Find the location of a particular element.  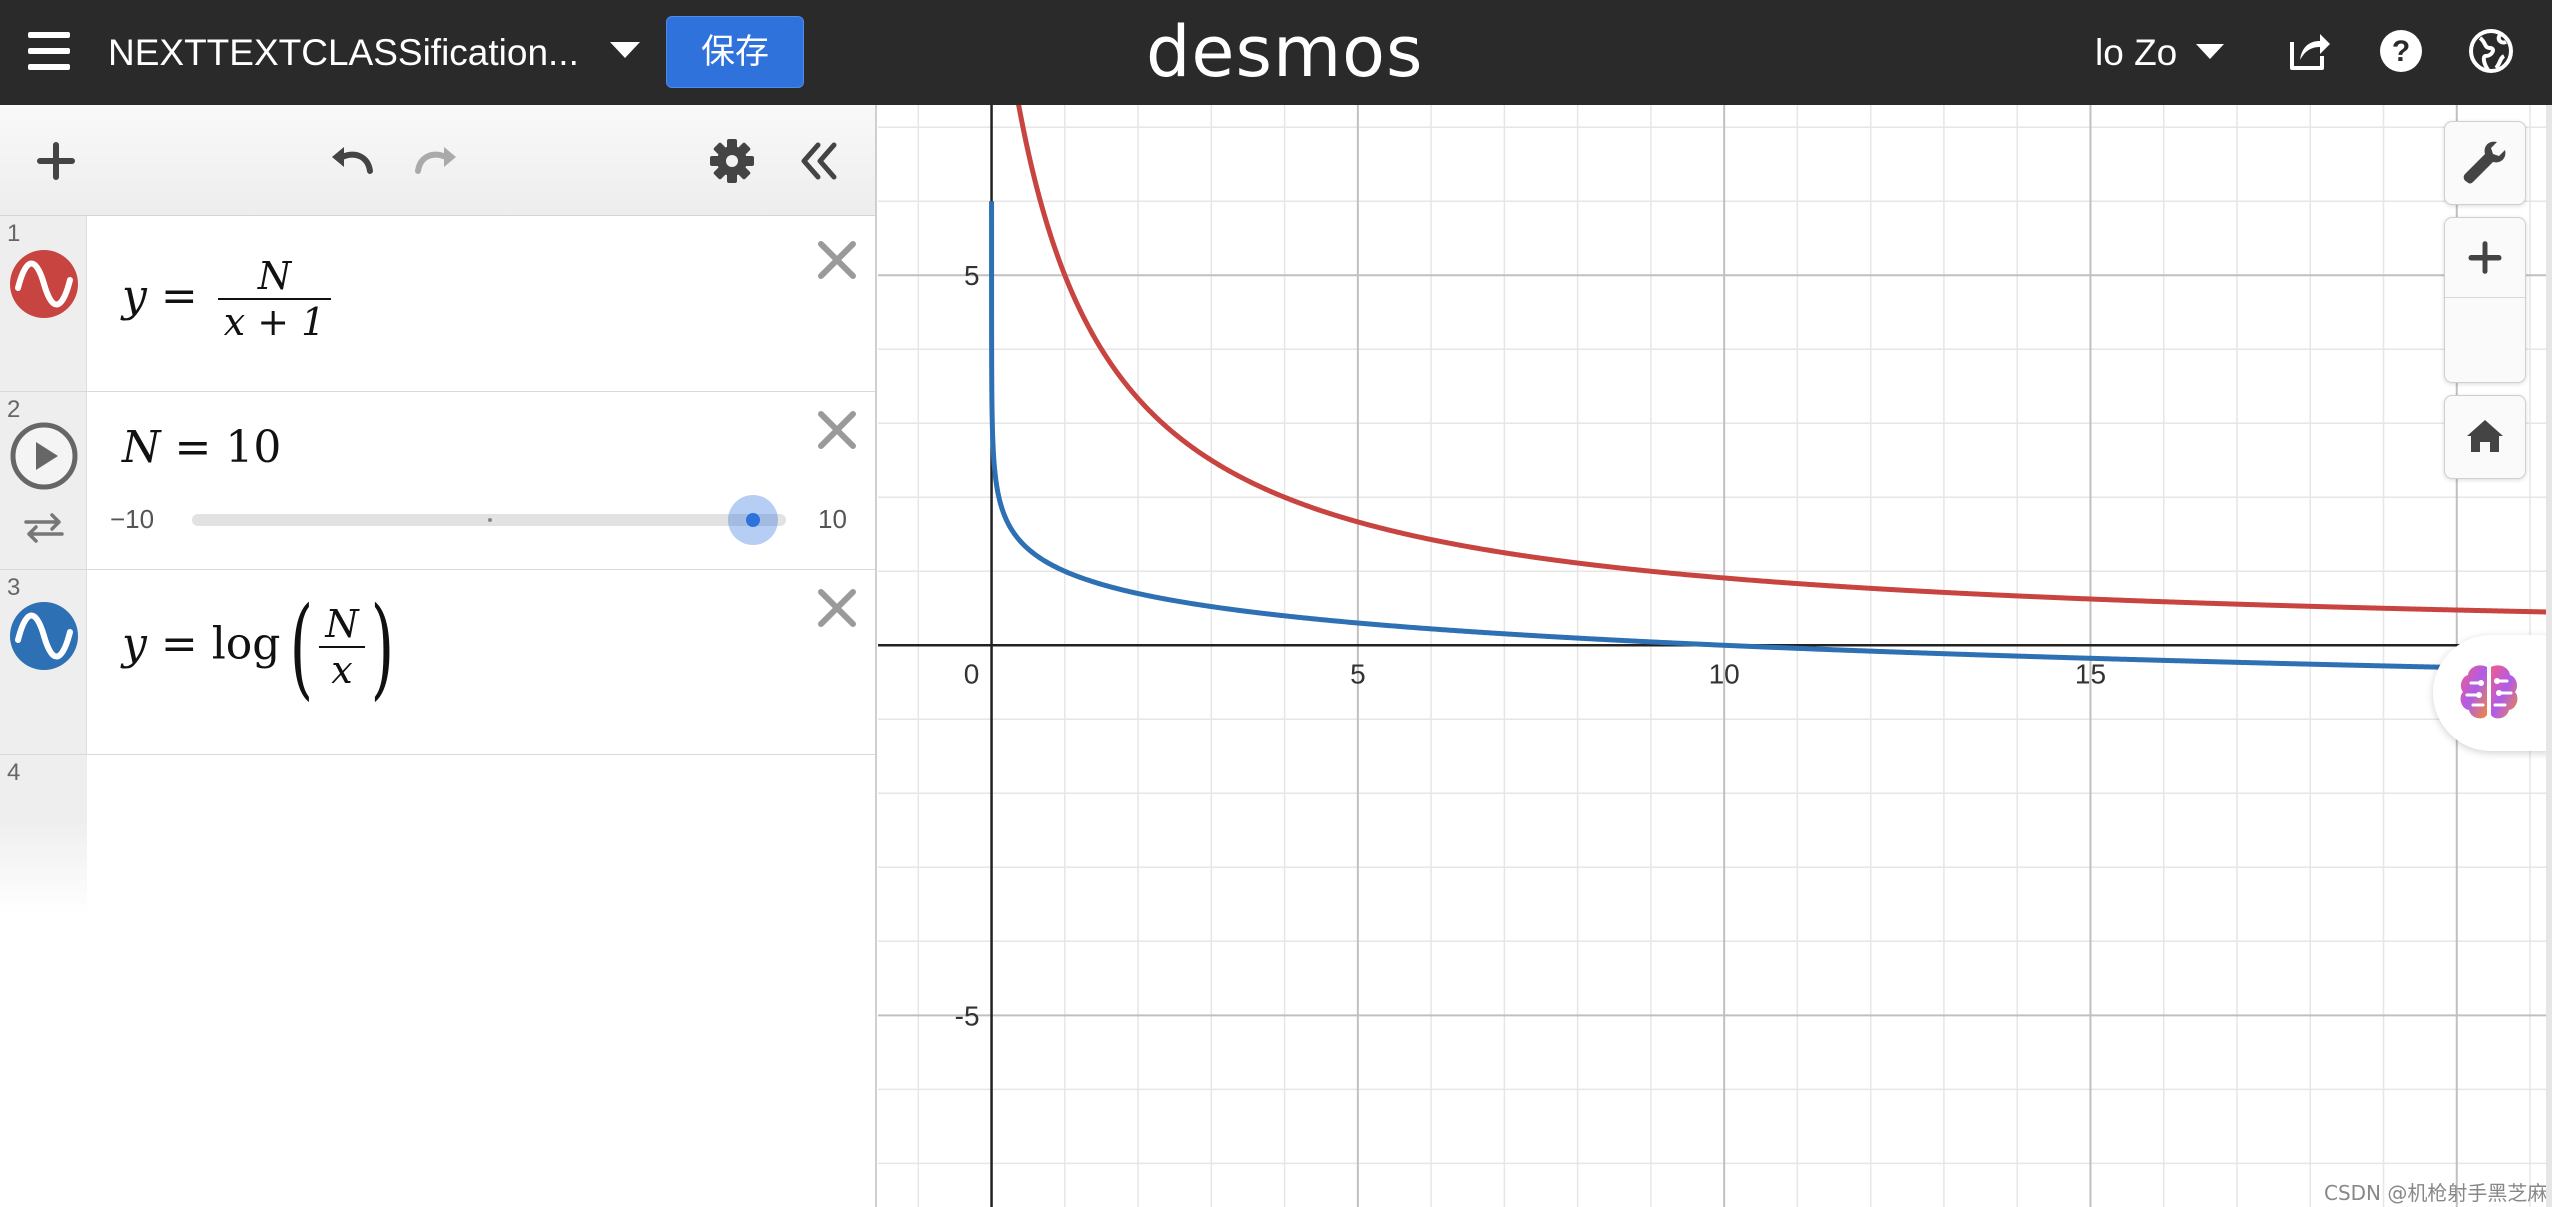

watermark-text: CSDN @机枪射手黑芝麻 is located at coordinates (2436, 1193).